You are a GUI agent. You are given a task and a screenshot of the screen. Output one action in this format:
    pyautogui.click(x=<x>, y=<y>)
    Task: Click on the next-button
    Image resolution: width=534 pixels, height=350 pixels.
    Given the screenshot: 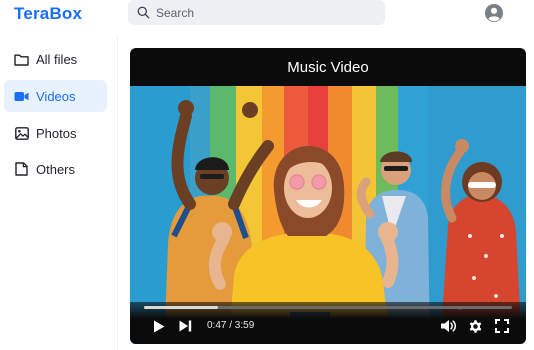 What is the action you would take?
    pyautogui.click(x=185, y=326)
    